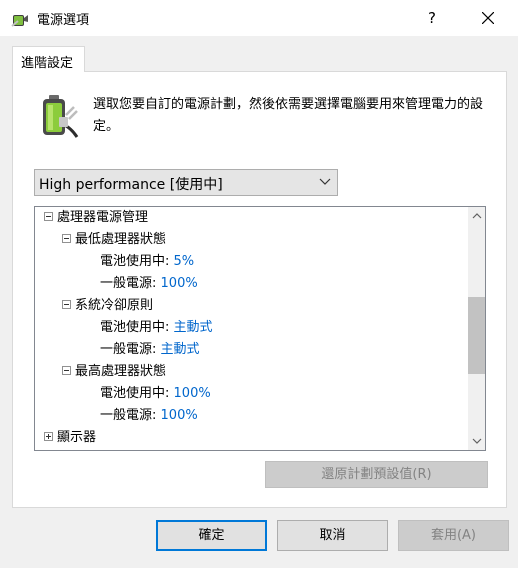  Describe the element at coordinates (376, 474) in the screenshot. I see `restore-defaults-button: 還原計劃預設值(R)` at that location.